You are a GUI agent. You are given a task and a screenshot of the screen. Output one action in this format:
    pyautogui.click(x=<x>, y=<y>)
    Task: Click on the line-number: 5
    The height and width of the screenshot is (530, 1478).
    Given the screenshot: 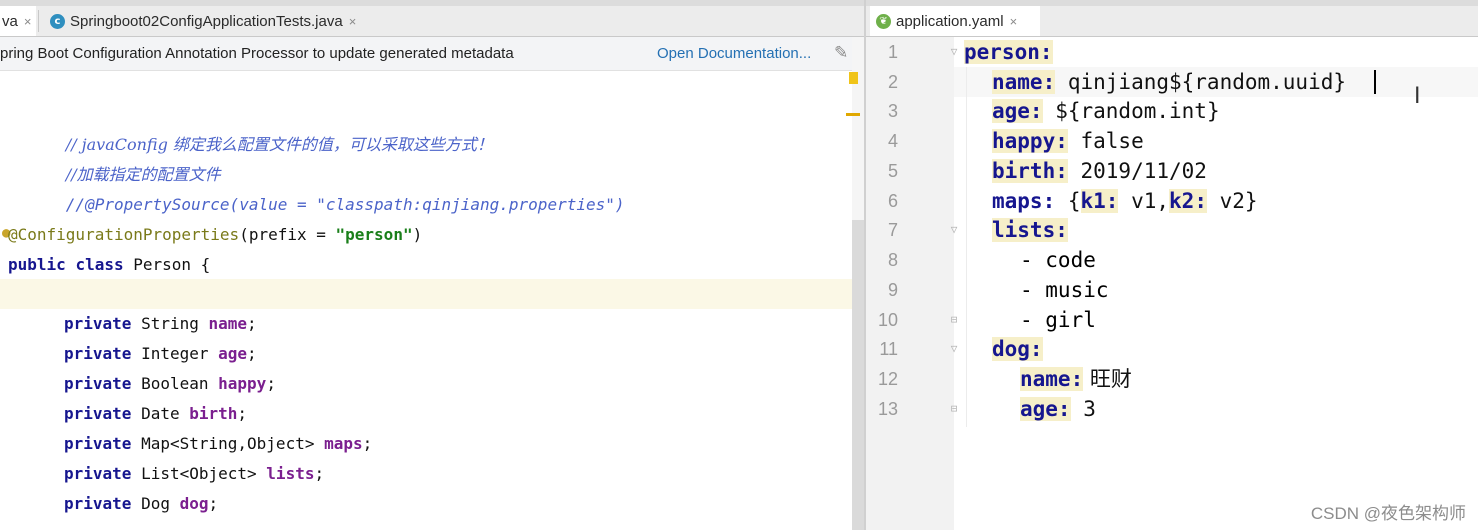 What is the action you would take?
    pyautogui.click(x=892, y=171)
    